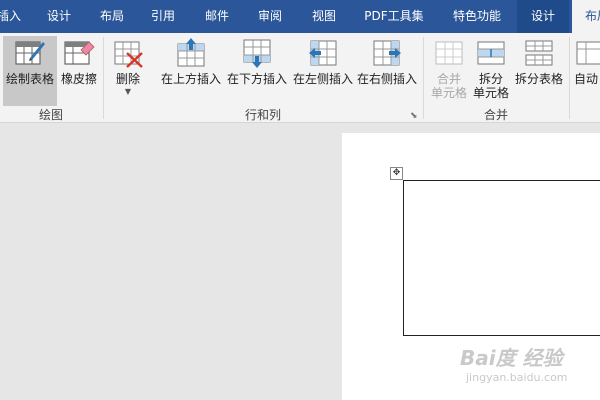  I want to click on split-table-icon, so click(539, 53).